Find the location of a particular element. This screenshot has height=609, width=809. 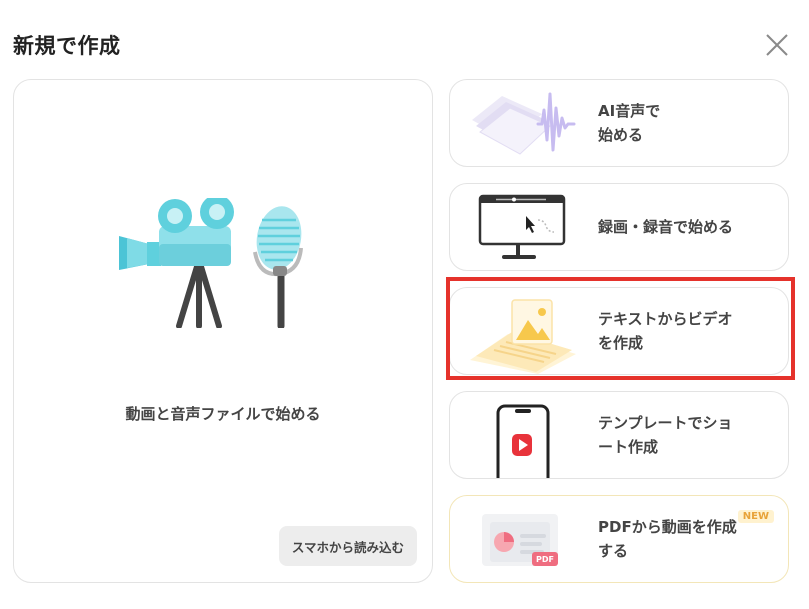

ai-voice-label: AI音声で 始める is located at coordinates (629, 123).